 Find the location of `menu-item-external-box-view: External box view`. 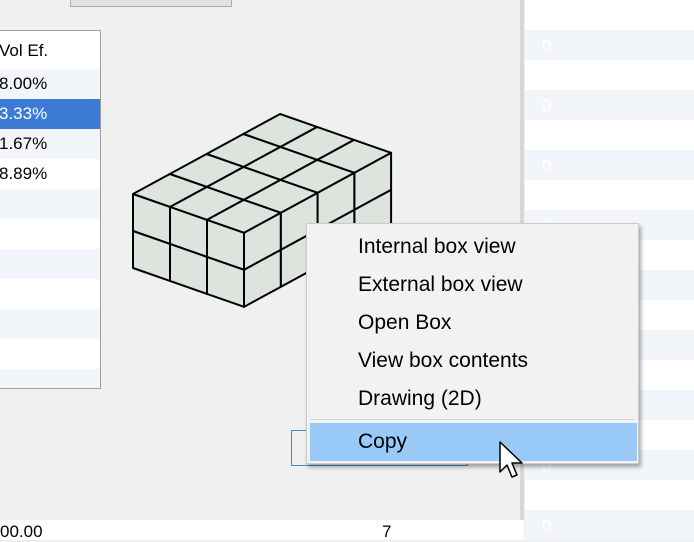

menu-item-external-box-view: External box view is located at coordinates (472, 285).